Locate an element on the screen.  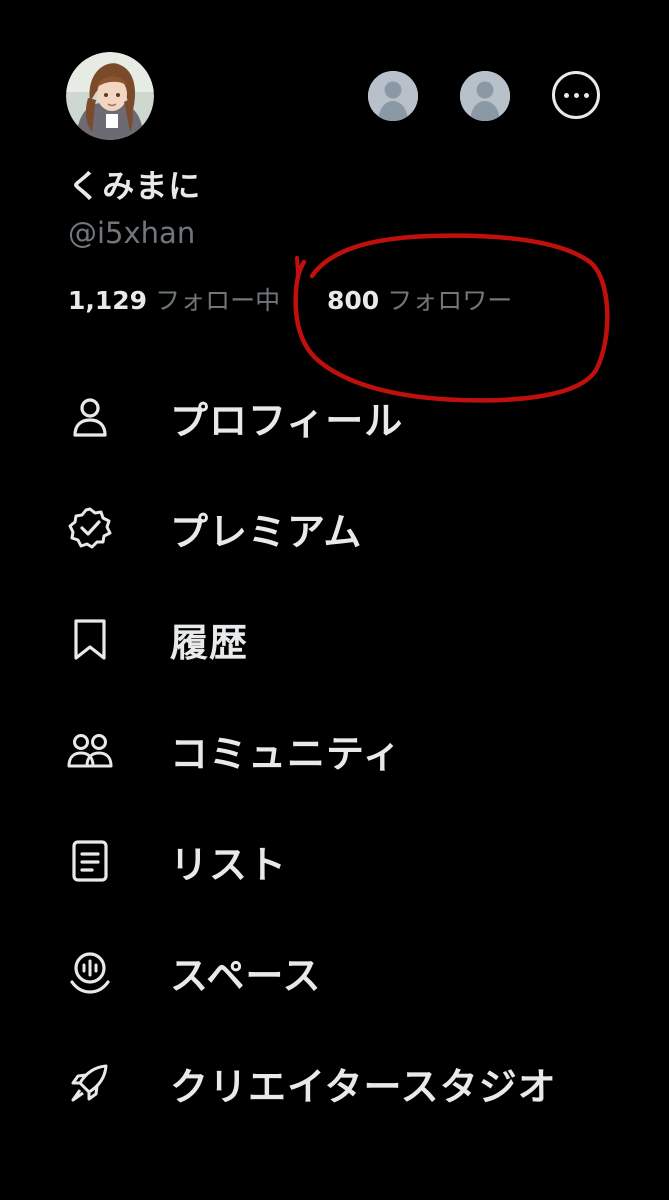
menu-item-lists: リスト is located at coordinates (334, 860).